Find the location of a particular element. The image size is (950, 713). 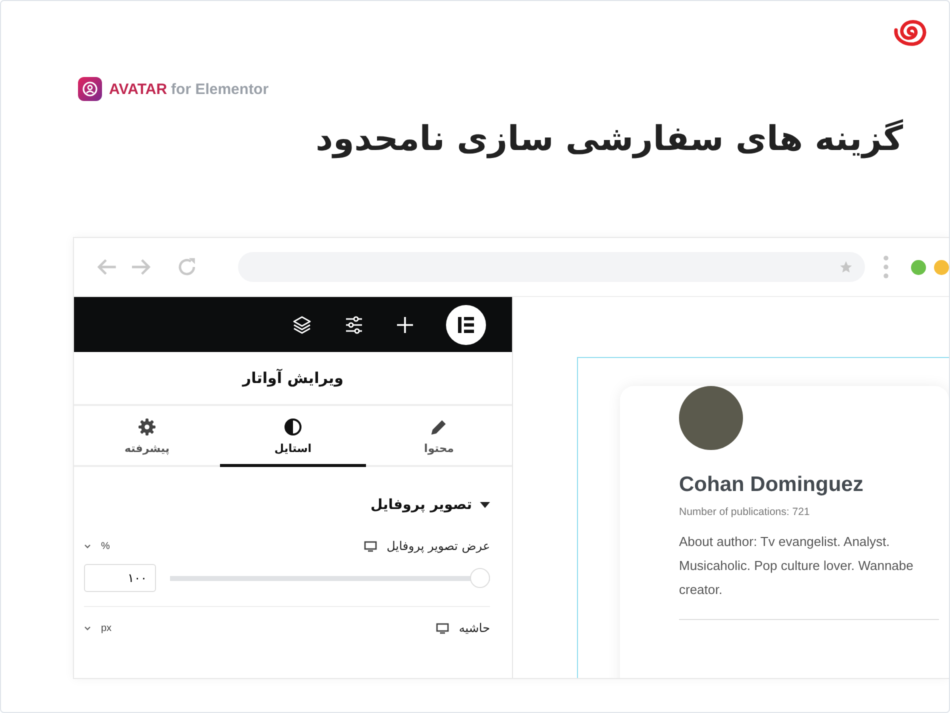

layers-icon is located at coordinates (302, 324).